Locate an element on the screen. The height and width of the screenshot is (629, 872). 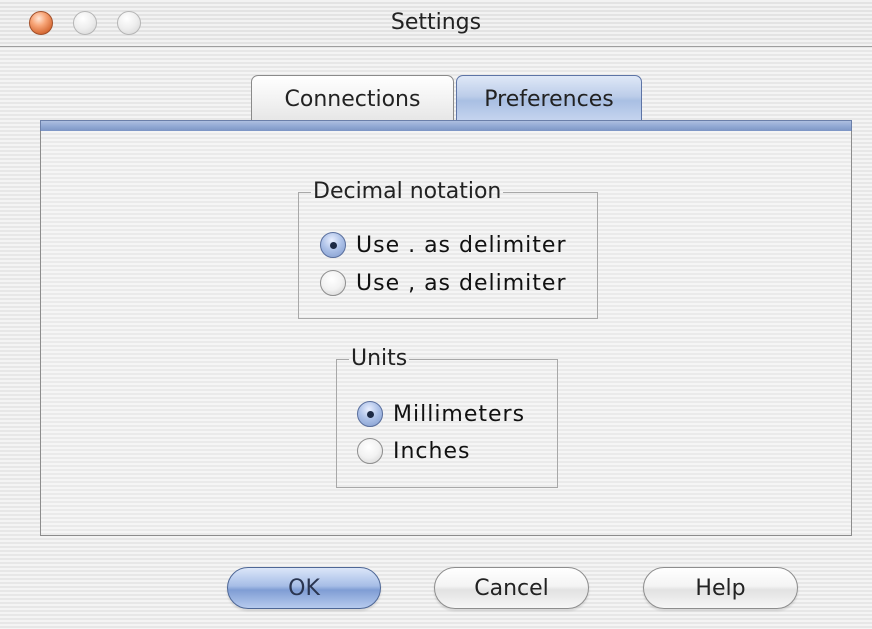
decimal-option-comma-label: Use , as delimiter is located at coordinates (461, 283).